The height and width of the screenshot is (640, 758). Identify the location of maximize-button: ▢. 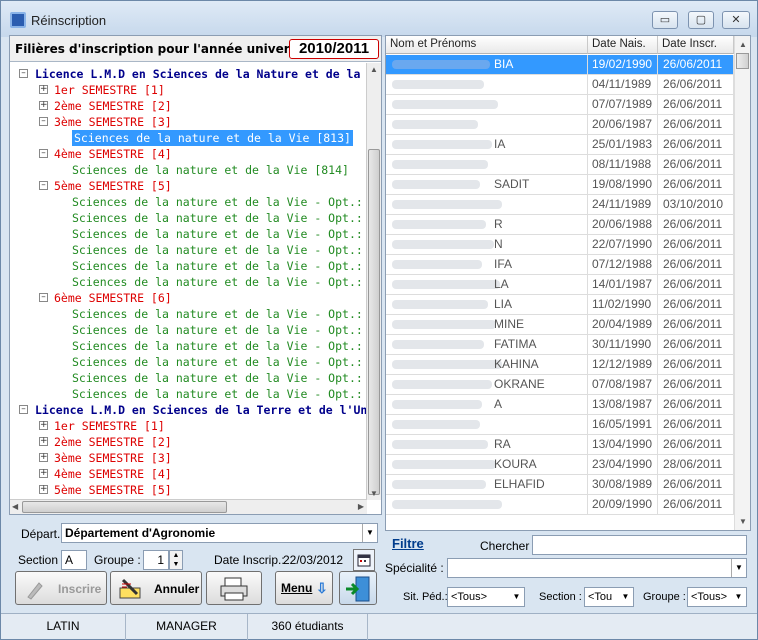
(701, 20).